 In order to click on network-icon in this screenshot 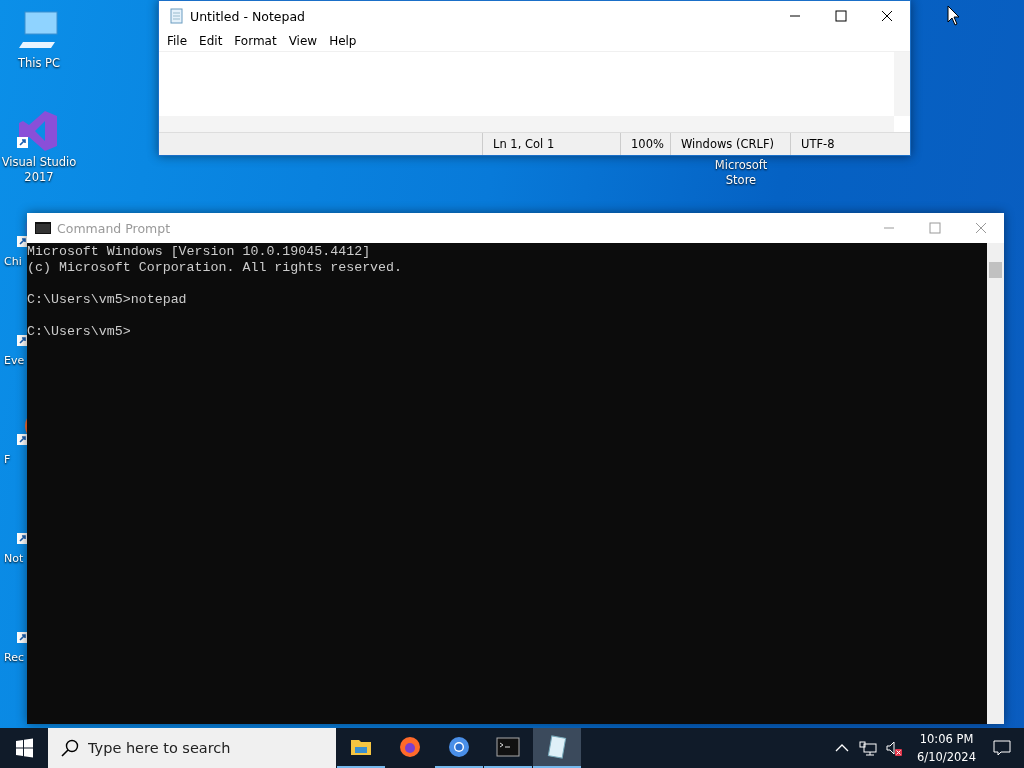, I will do `click(868, 748)`.